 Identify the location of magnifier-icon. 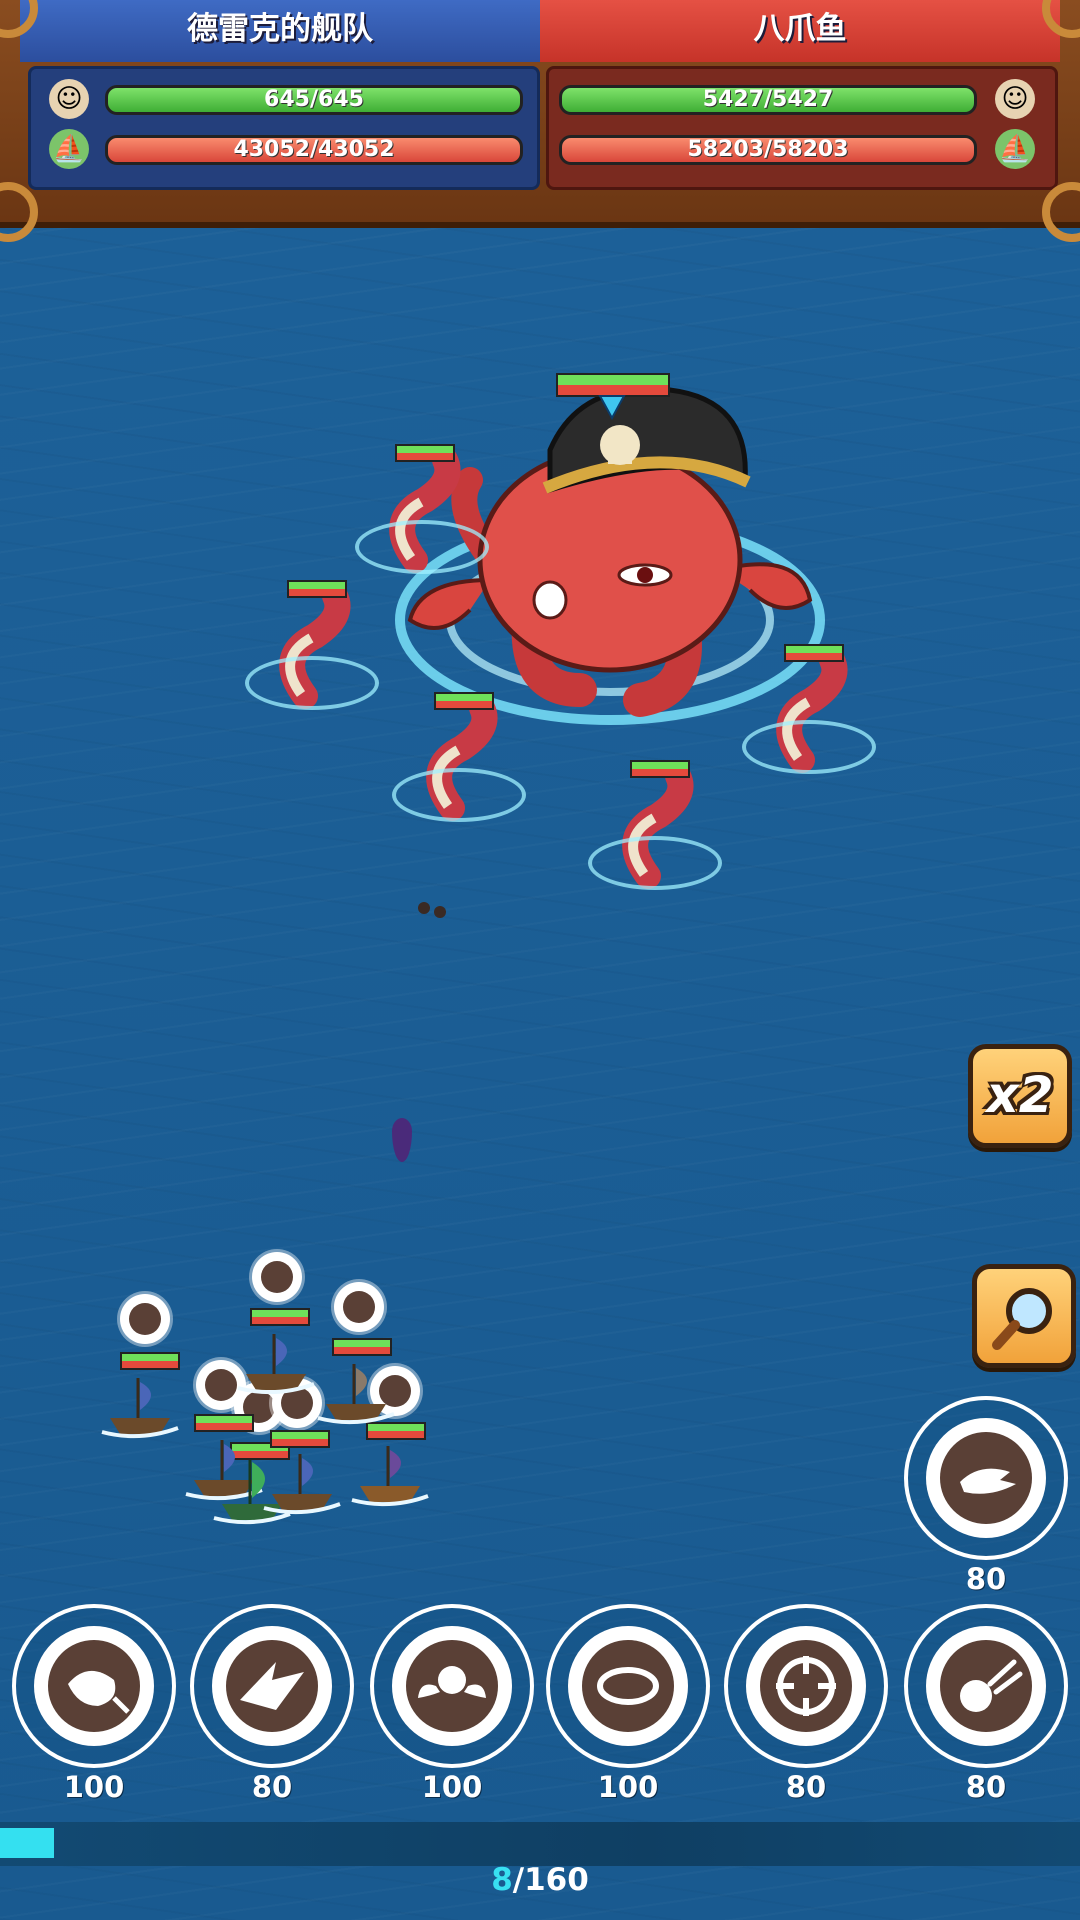
(1022, 1319).